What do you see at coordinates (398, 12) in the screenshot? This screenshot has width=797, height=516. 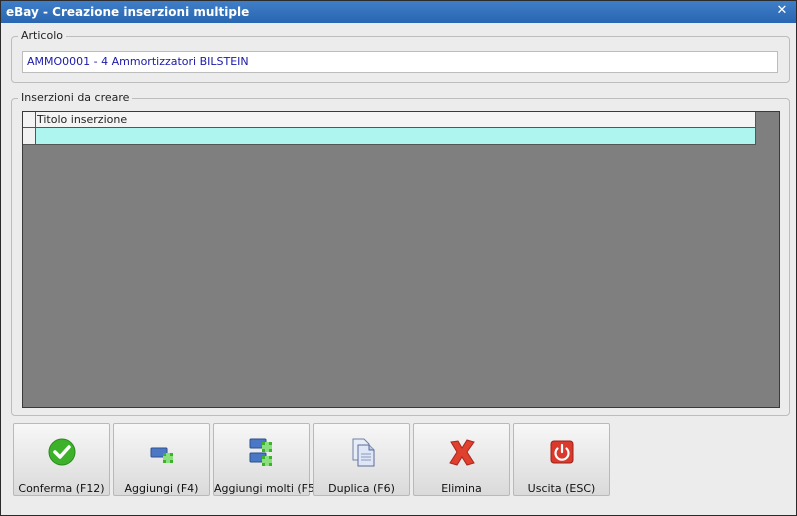 I see `title-bar: eBay - Creazione inserzioni multiple ✕` at bounding box center [398, 12].